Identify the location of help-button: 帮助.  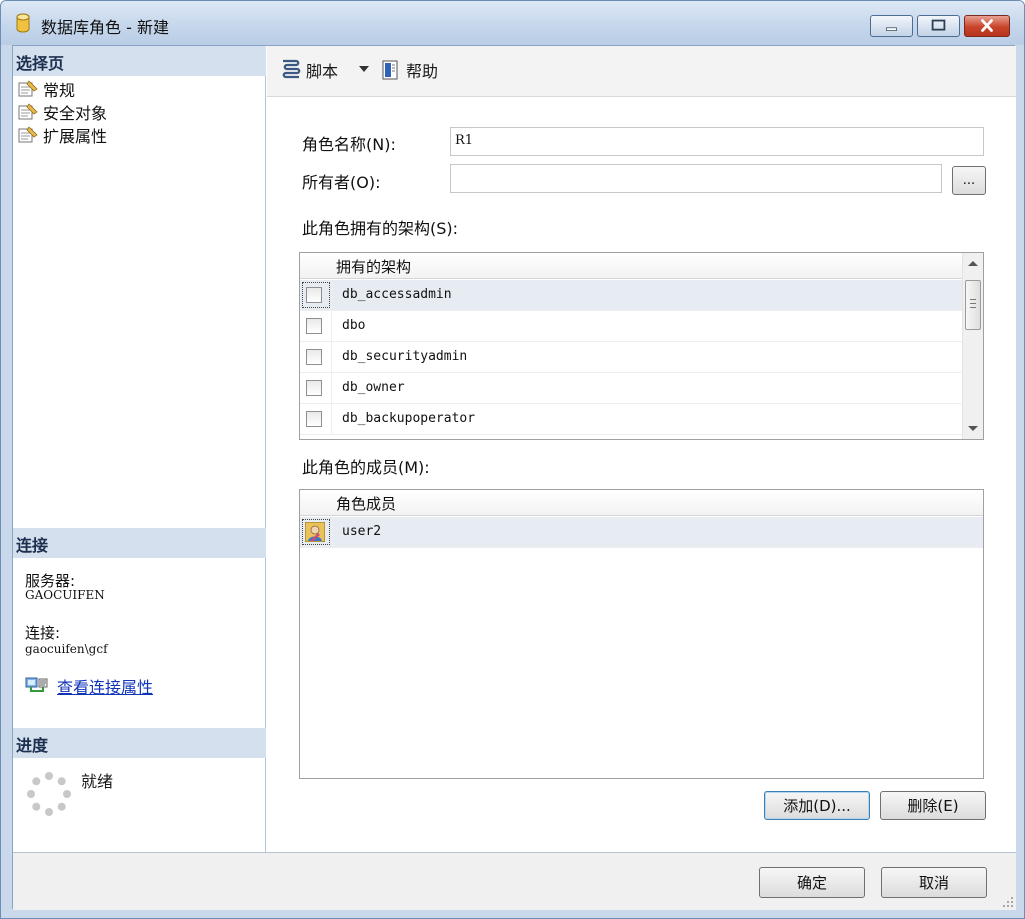
(408, 70).